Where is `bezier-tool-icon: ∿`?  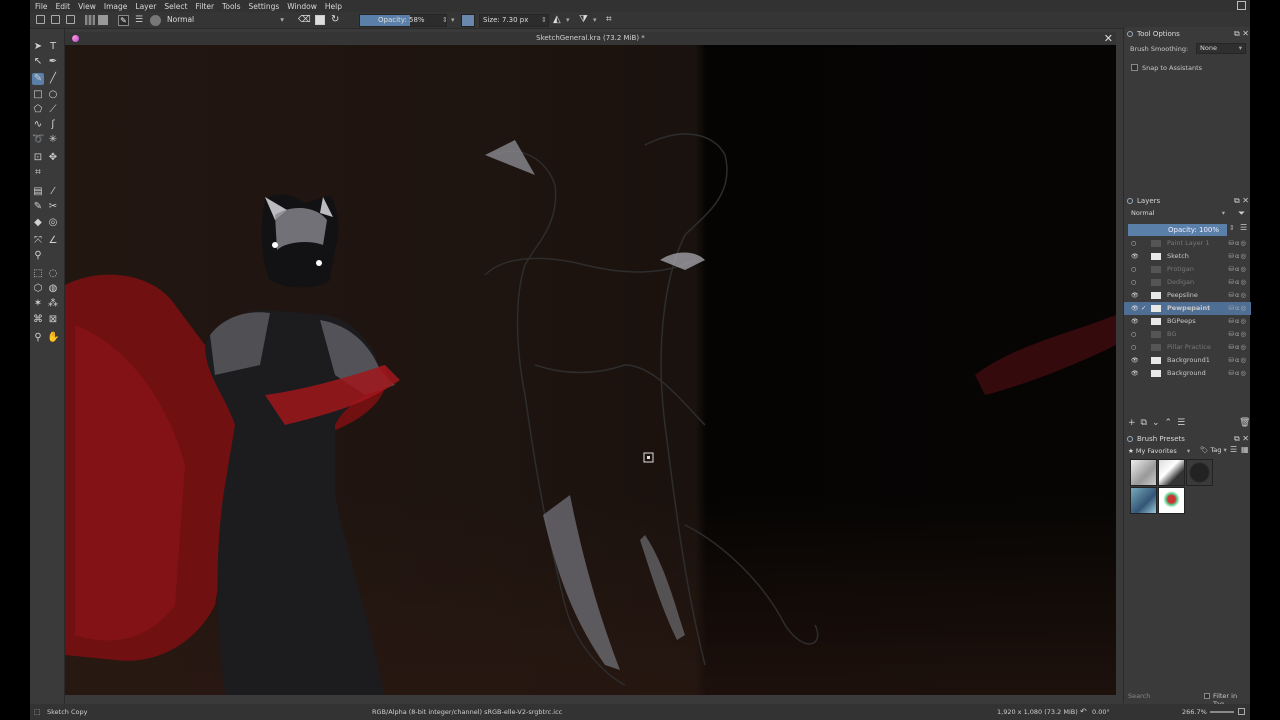
bezier-tool-icon: ∿ is located at coordinates (38, 125).